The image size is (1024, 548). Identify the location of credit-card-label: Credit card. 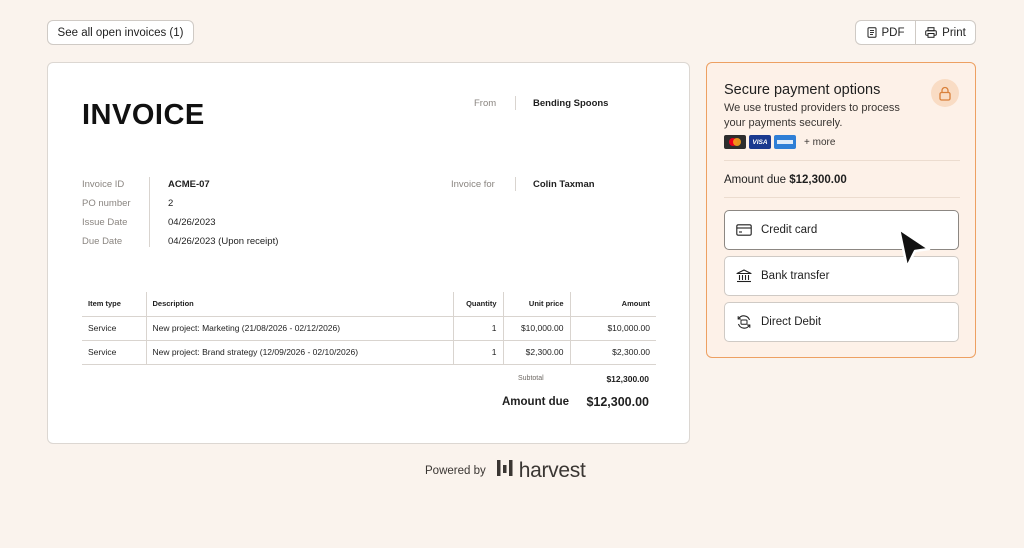
(789, 230).